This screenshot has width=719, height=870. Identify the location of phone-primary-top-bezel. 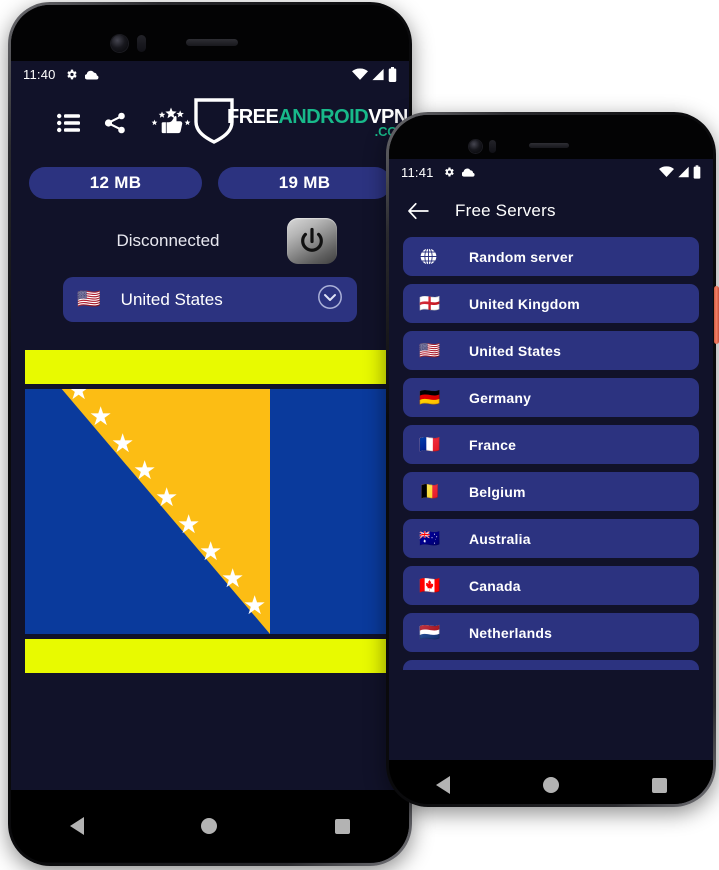
(210, 33).